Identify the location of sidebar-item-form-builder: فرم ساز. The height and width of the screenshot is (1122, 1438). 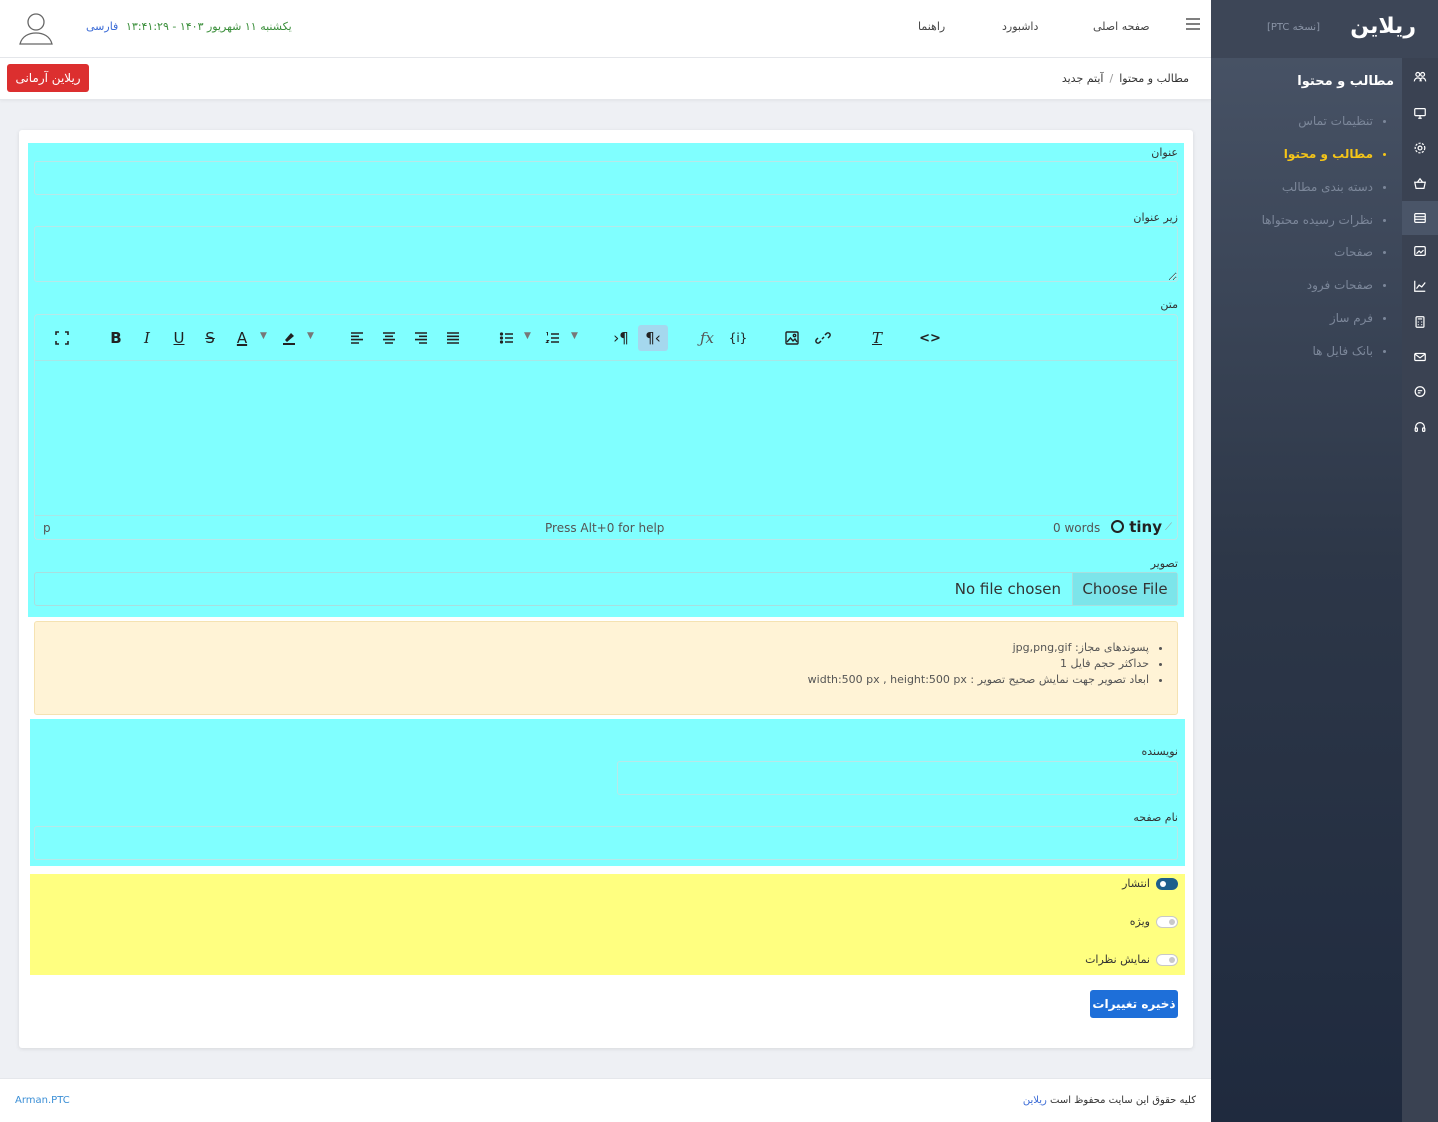
(1358, 318).